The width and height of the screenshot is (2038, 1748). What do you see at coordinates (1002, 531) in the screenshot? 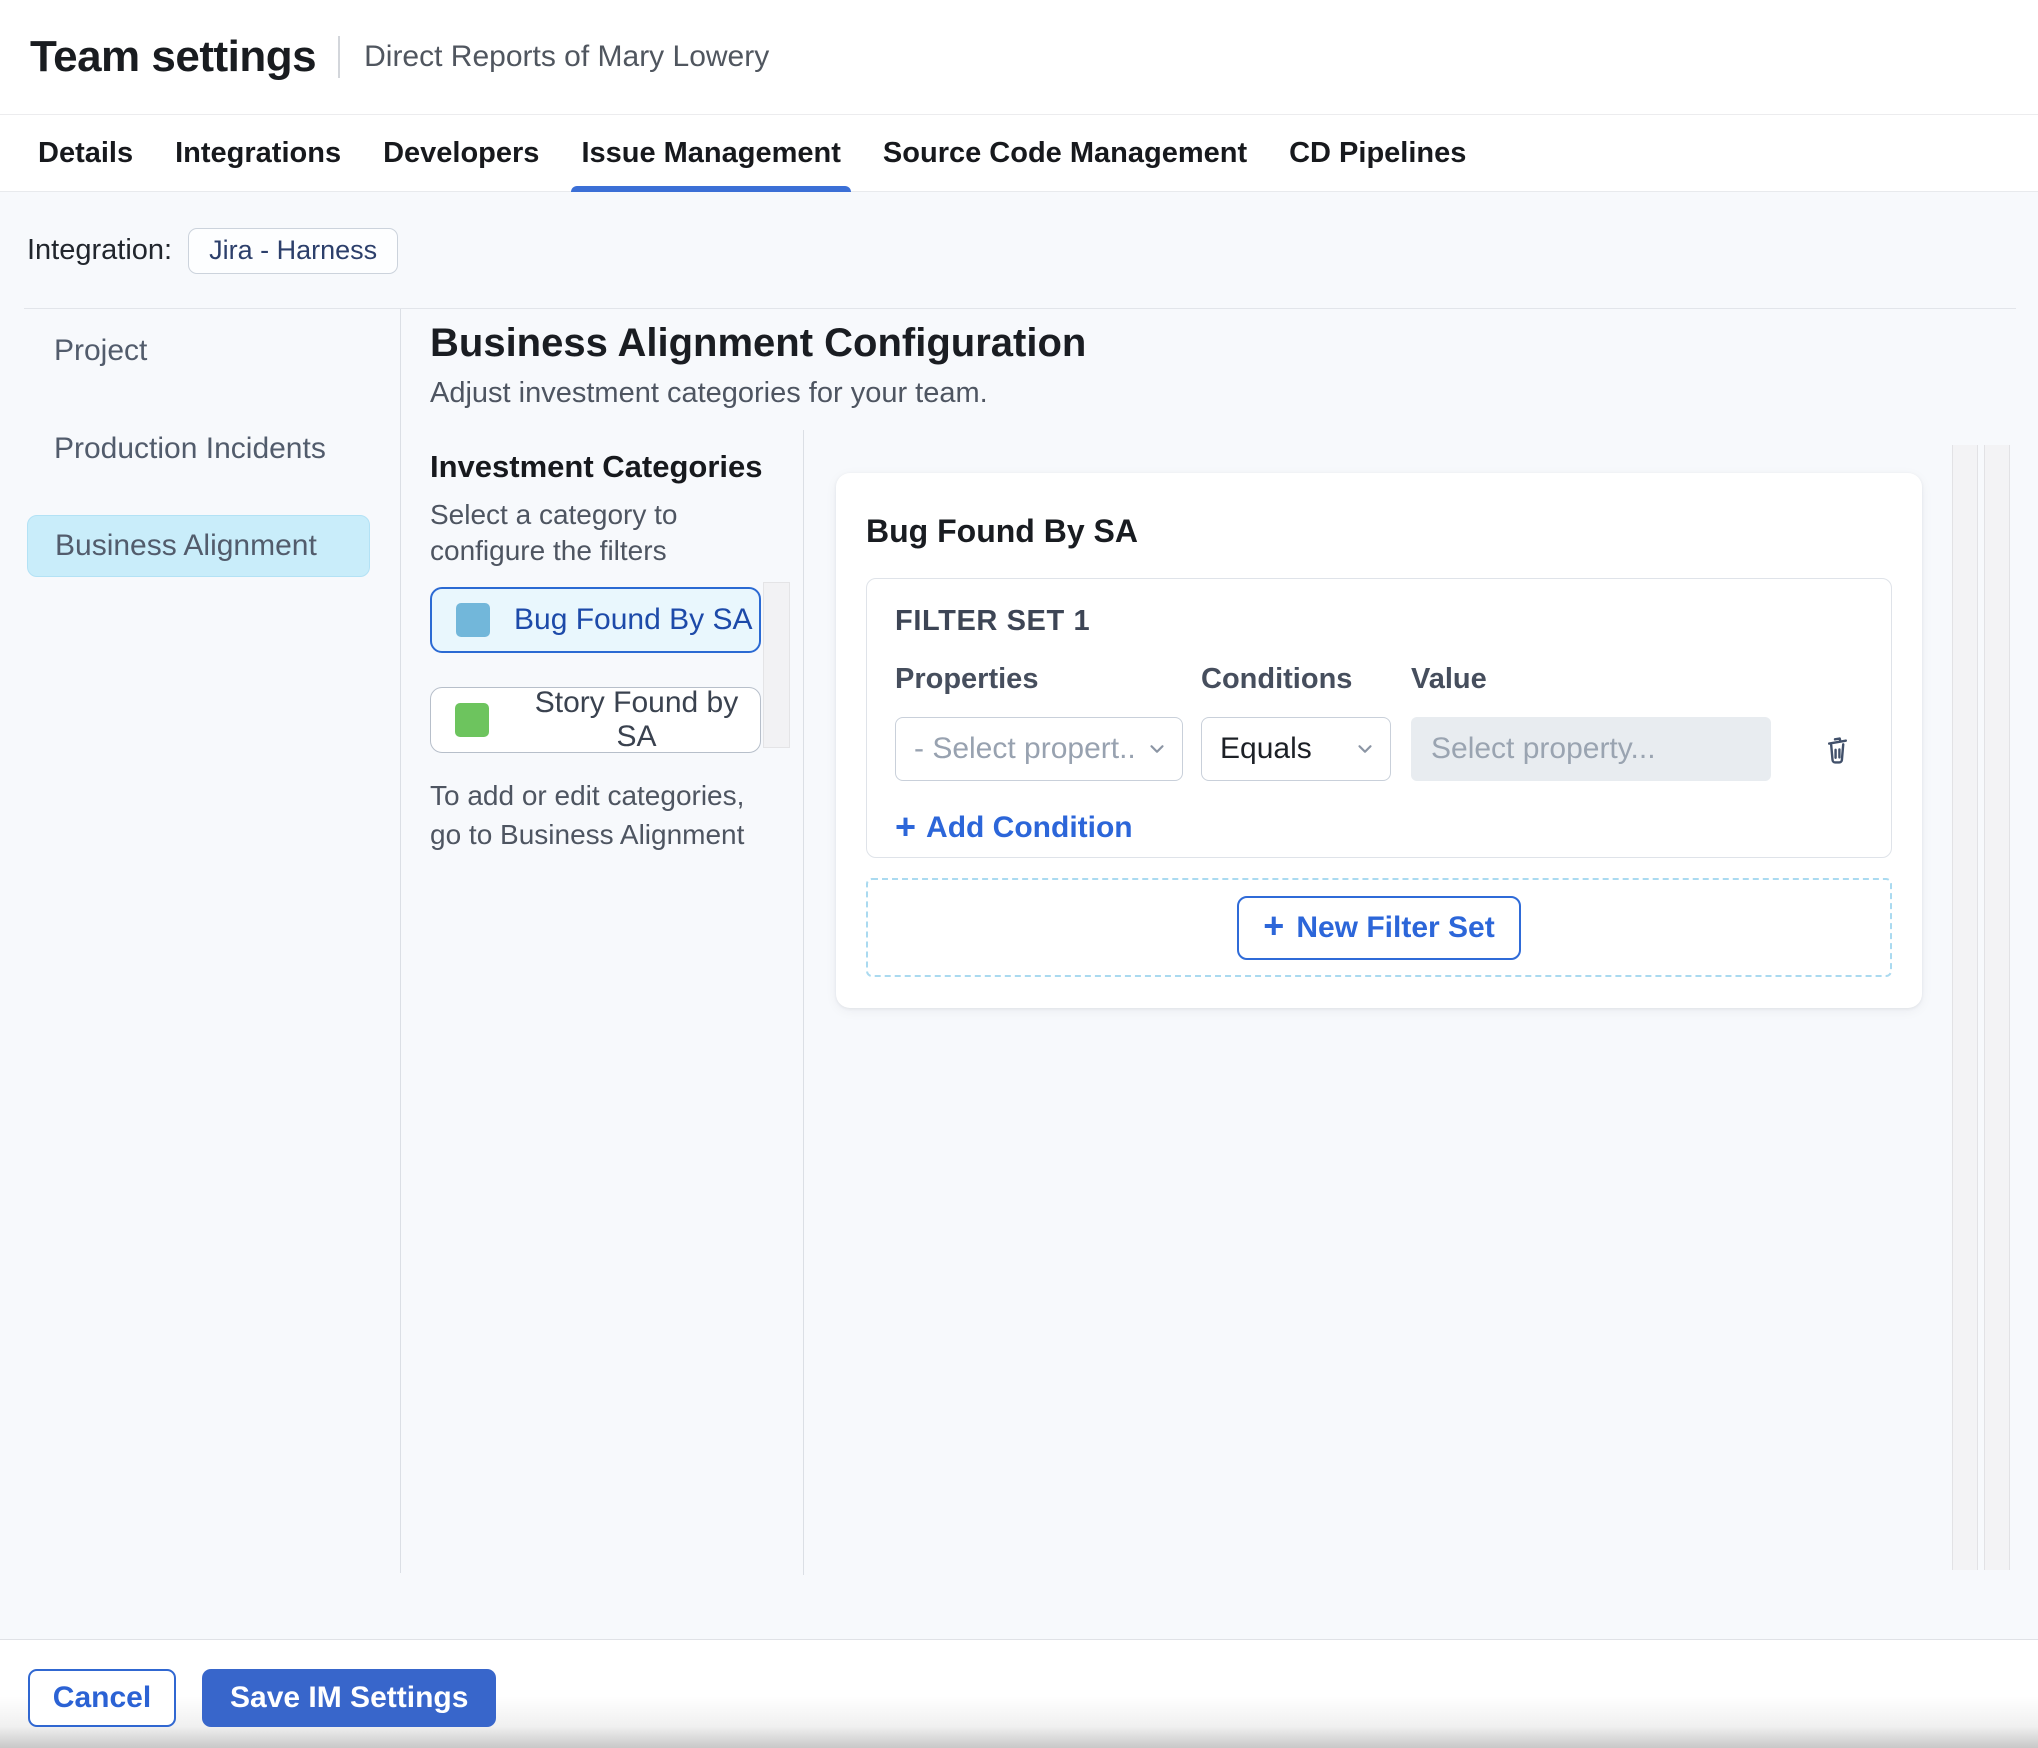
I see `filter-card-title: Bug Found By SA` at bounding box center [1002, 531].